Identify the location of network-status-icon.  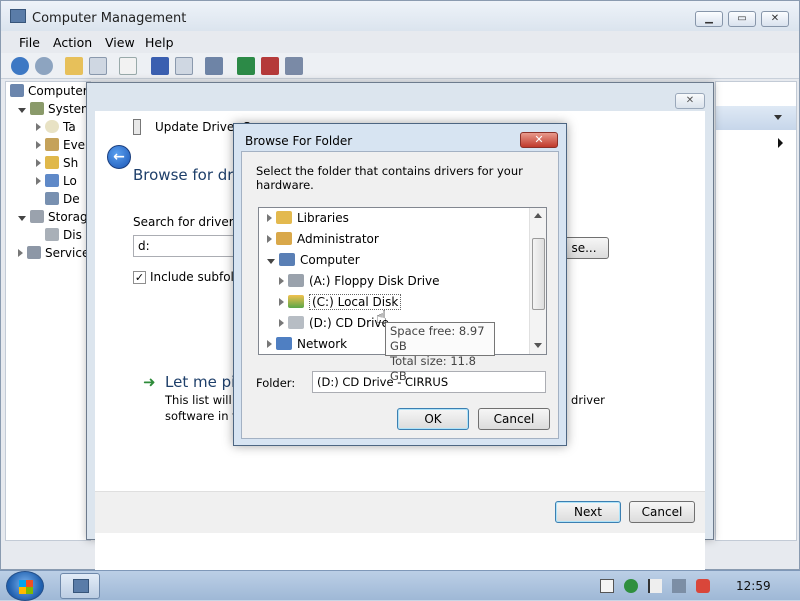
(679, 586).